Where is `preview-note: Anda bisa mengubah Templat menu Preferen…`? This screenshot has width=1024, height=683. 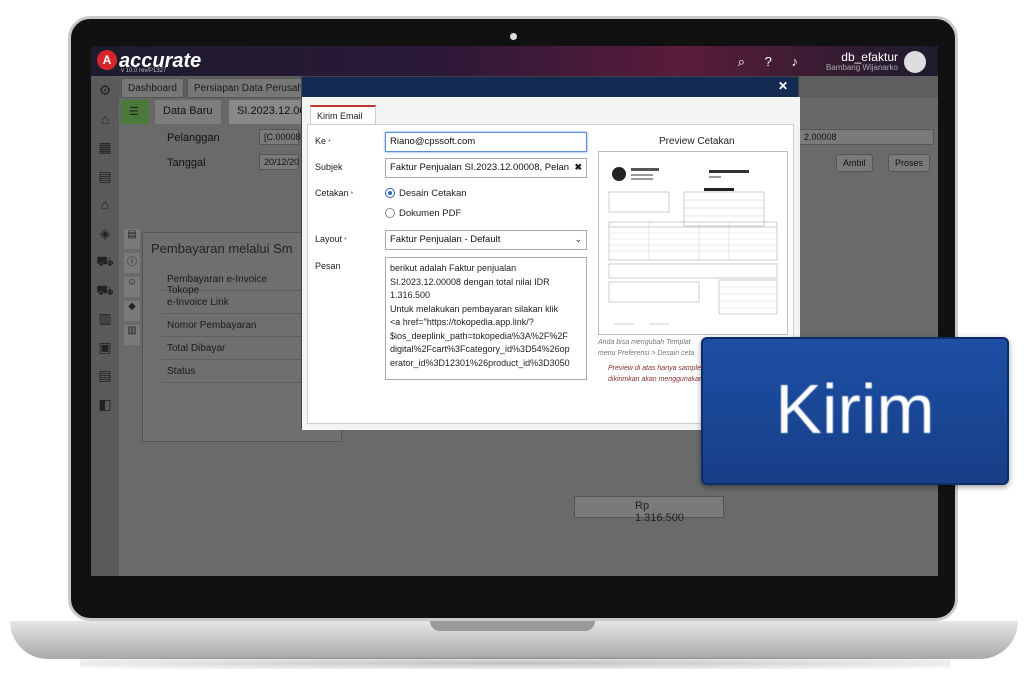 preview-note: Anda bisa mengubah Templat menu Preferen… is located at coordinates (646, 348).